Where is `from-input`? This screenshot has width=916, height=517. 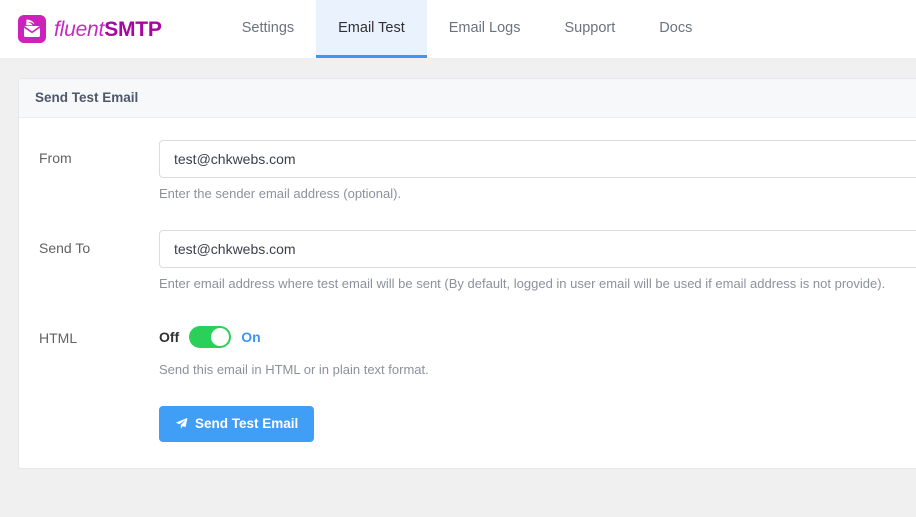
from-input is located at coordinates (537, 159).